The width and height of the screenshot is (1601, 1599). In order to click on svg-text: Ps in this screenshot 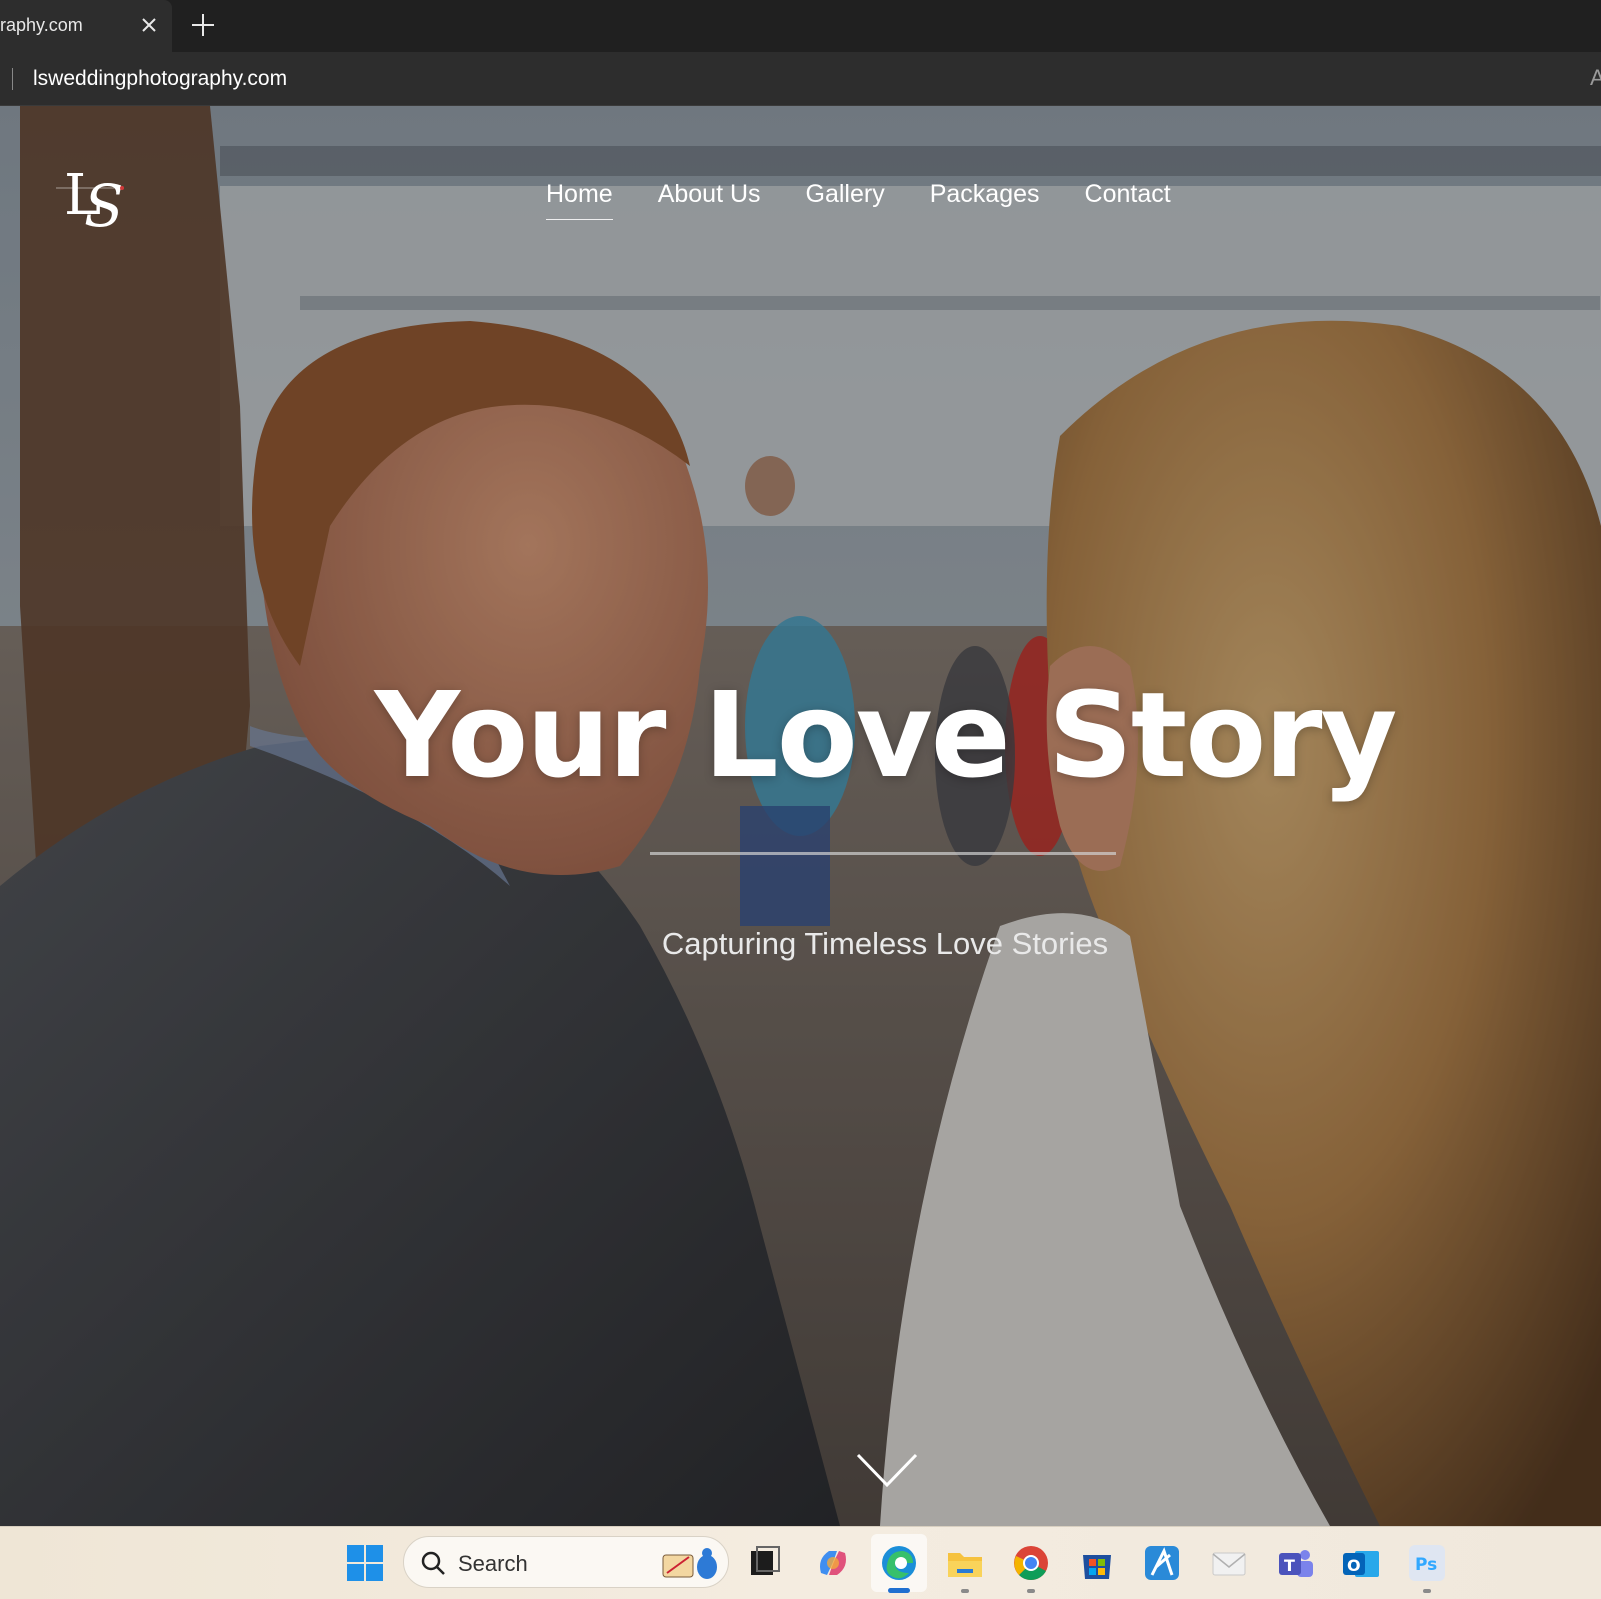, I will do `click(1426, 1565)`.